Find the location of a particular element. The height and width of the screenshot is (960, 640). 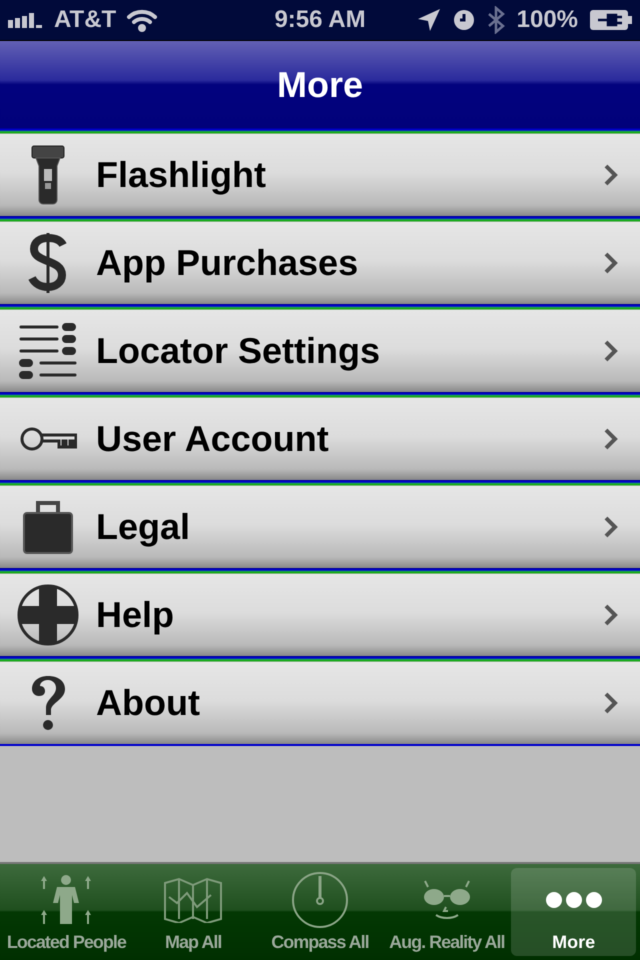

medical-cross-icon is located at coordinates (48, 615).